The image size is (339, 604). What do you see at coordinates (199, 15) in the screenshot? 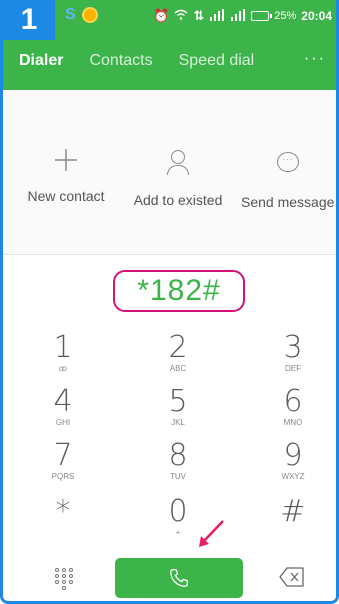
I see `data-transfer-icon: ⇅` at bounding box center [199, 15].